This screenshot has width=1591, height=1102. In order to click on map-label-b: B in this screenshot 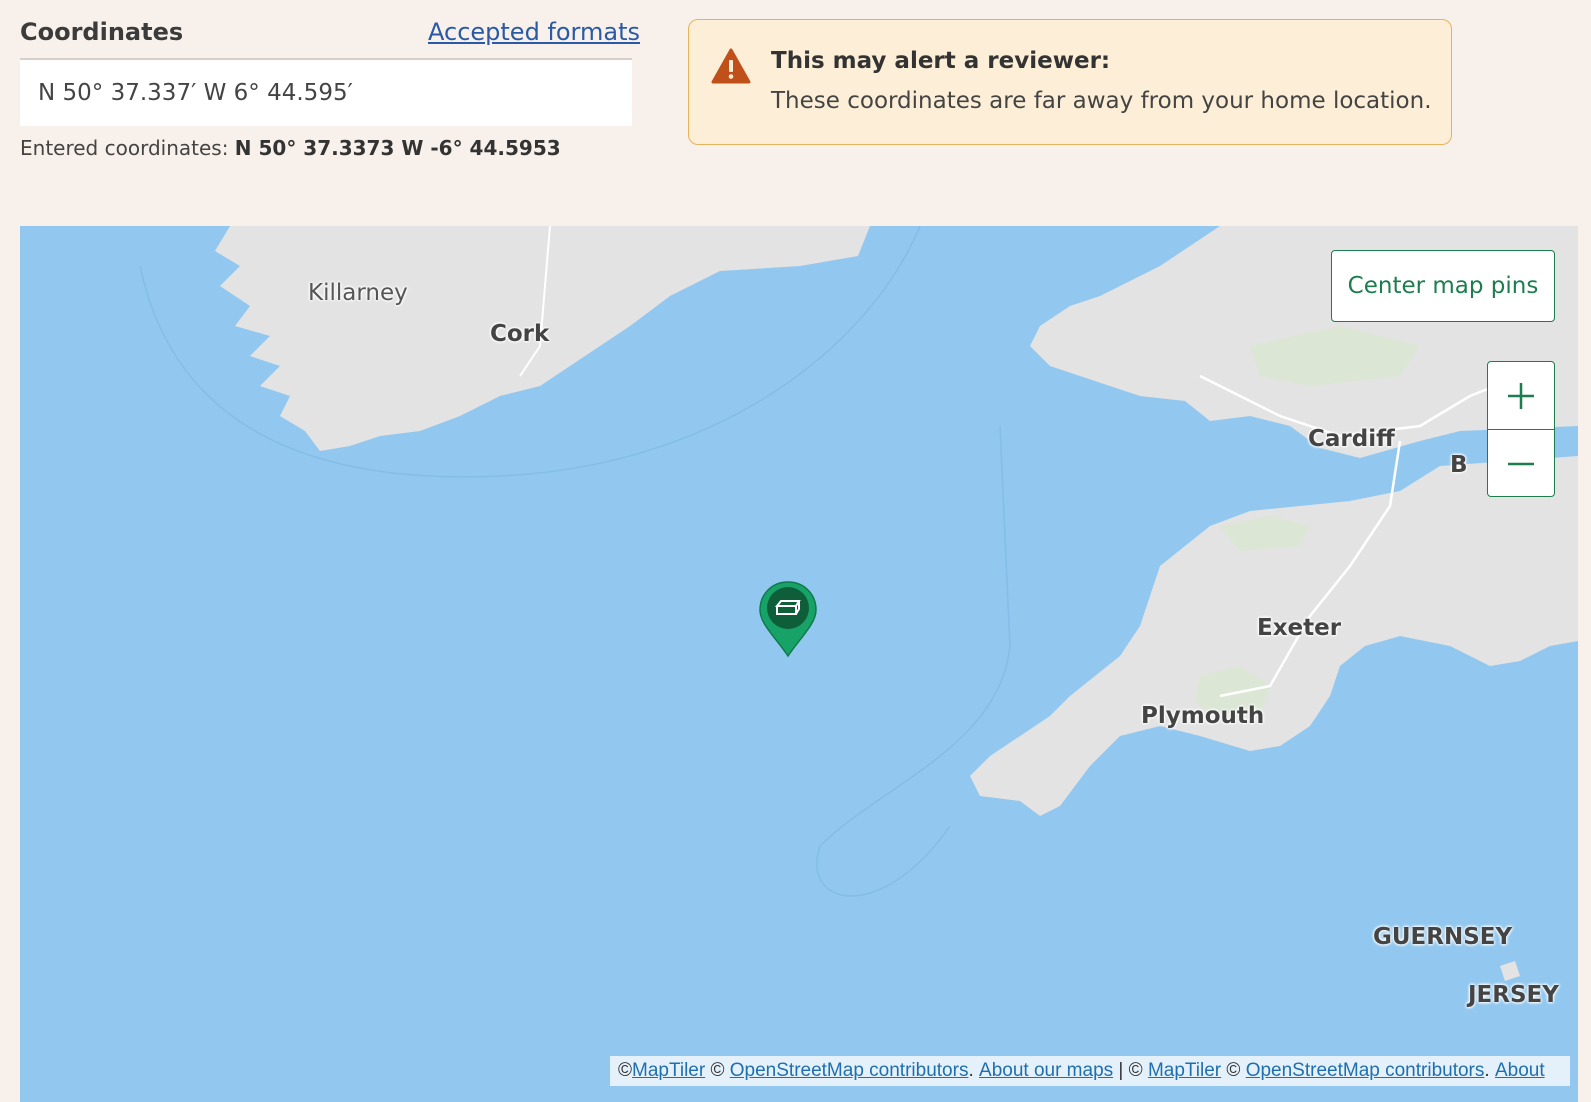, I will do `click(1459, 465)`.